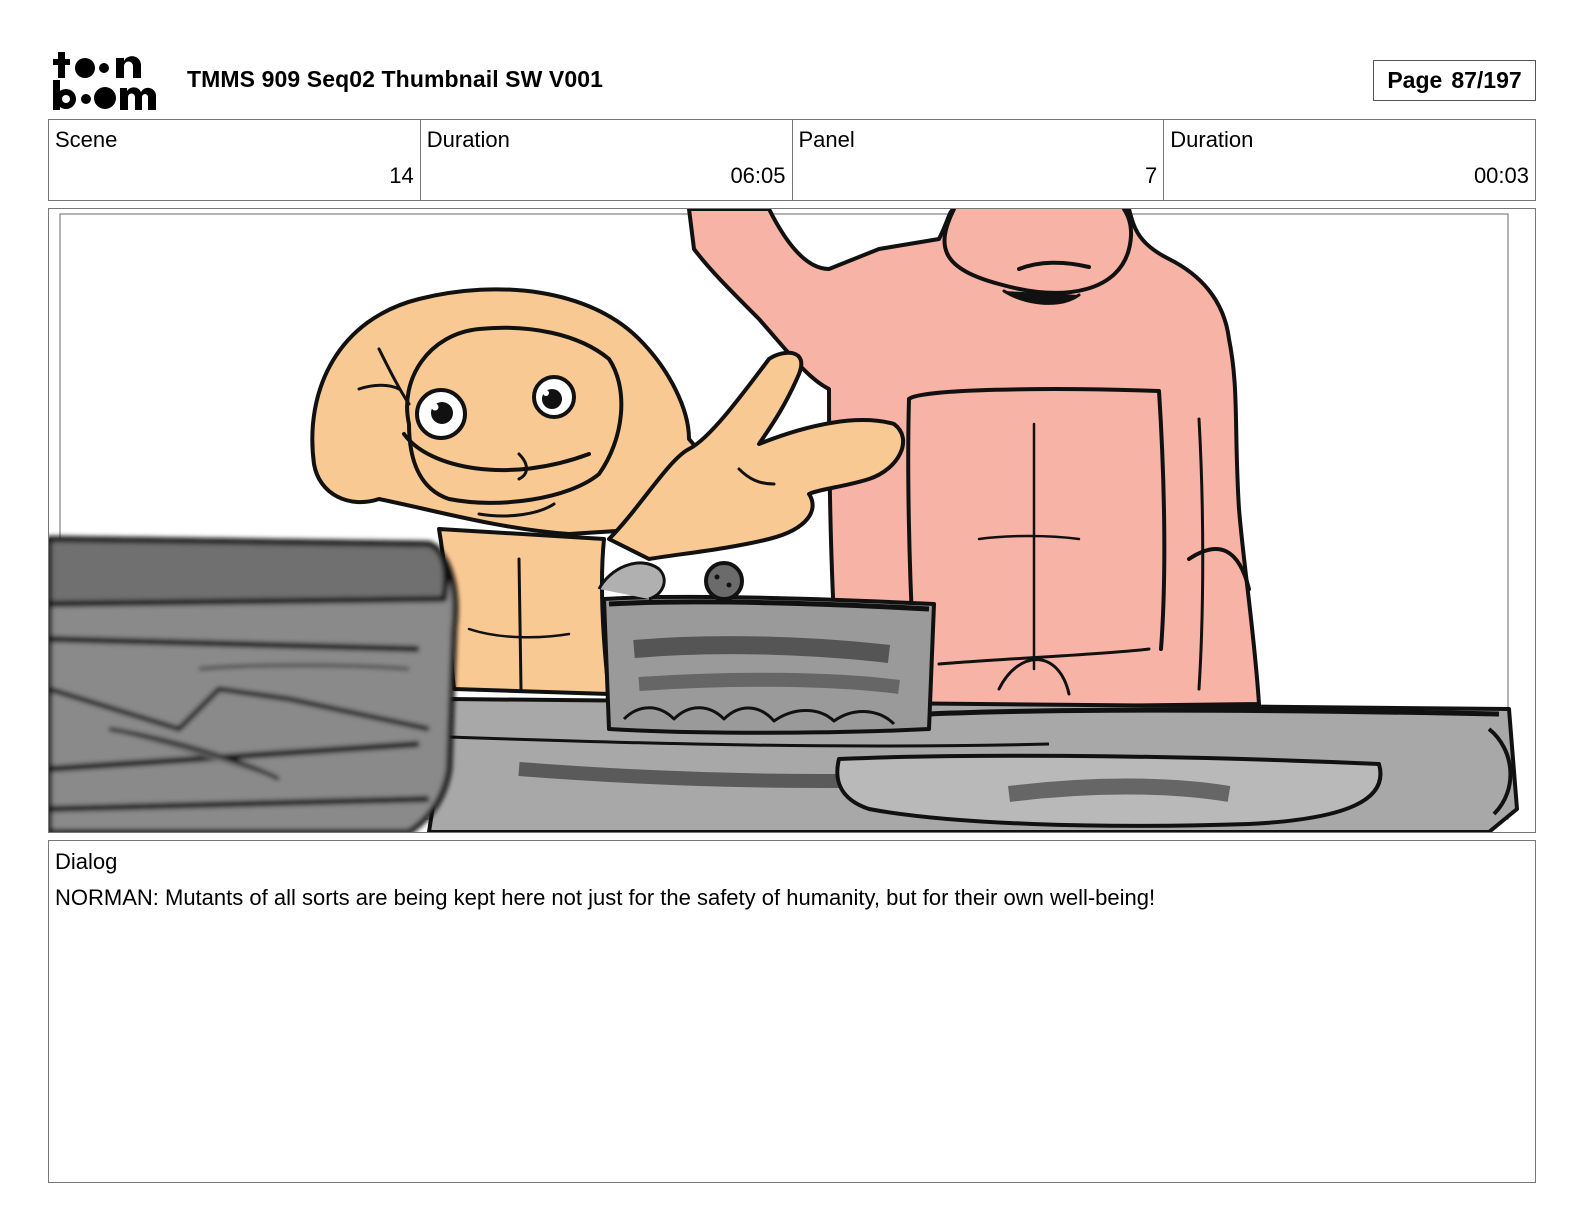 The width and height of the screenshot is (1584, 1224). Describe the element at coordinates (1349, 160) in the screenshot. I see `panel-duration-cell: Duration 00:03` at that location.